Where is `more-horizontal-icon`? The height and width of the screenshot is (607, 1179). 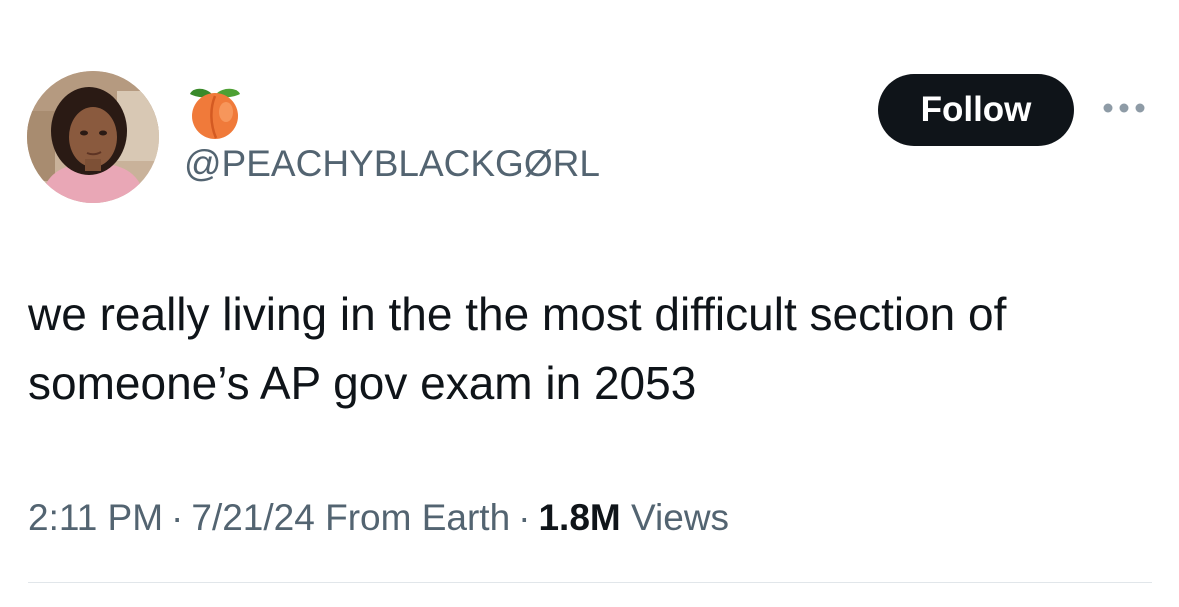 more-horizontal-icon is located at coordinates (1124, 108).